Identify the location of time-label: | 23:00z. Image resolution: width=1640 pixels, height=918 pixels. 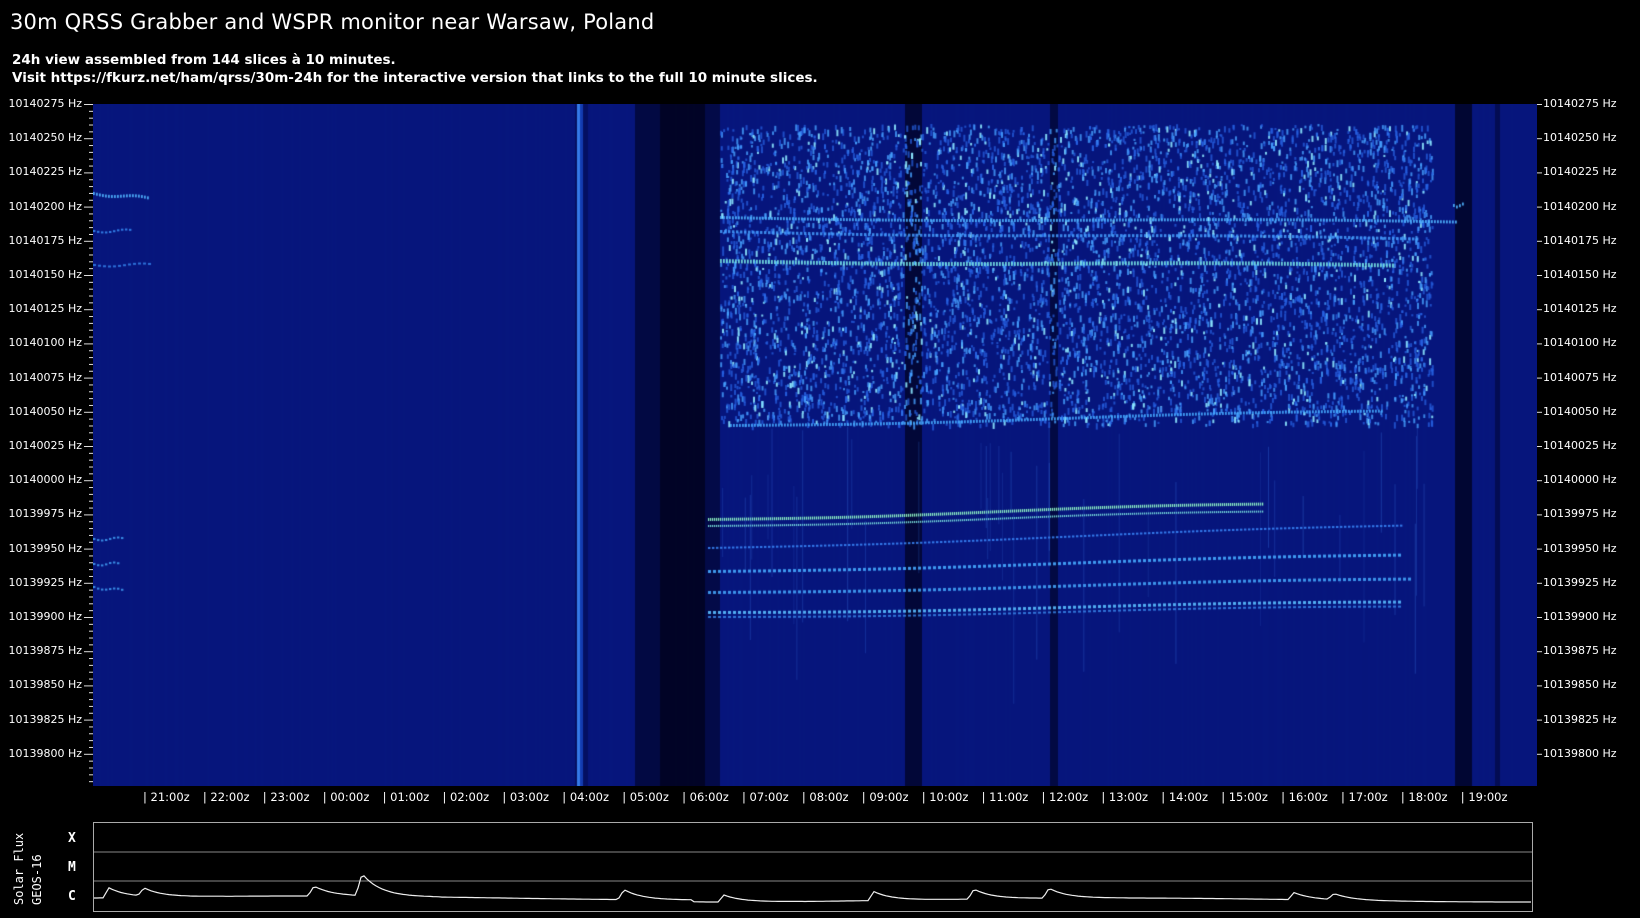
(286, 797).